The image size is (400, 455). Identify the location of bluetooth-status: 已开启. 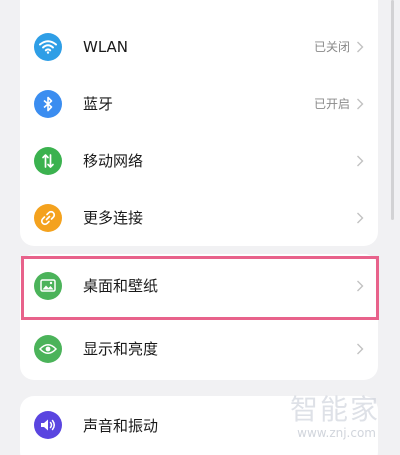
(331, 104).